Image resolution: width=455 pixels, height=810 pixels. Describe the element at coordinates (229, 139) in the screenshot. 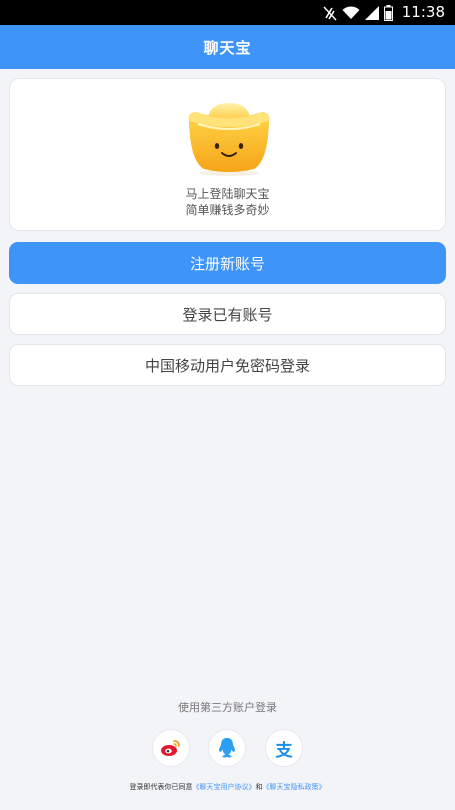

I see `gold-ingot-icon` at that location.